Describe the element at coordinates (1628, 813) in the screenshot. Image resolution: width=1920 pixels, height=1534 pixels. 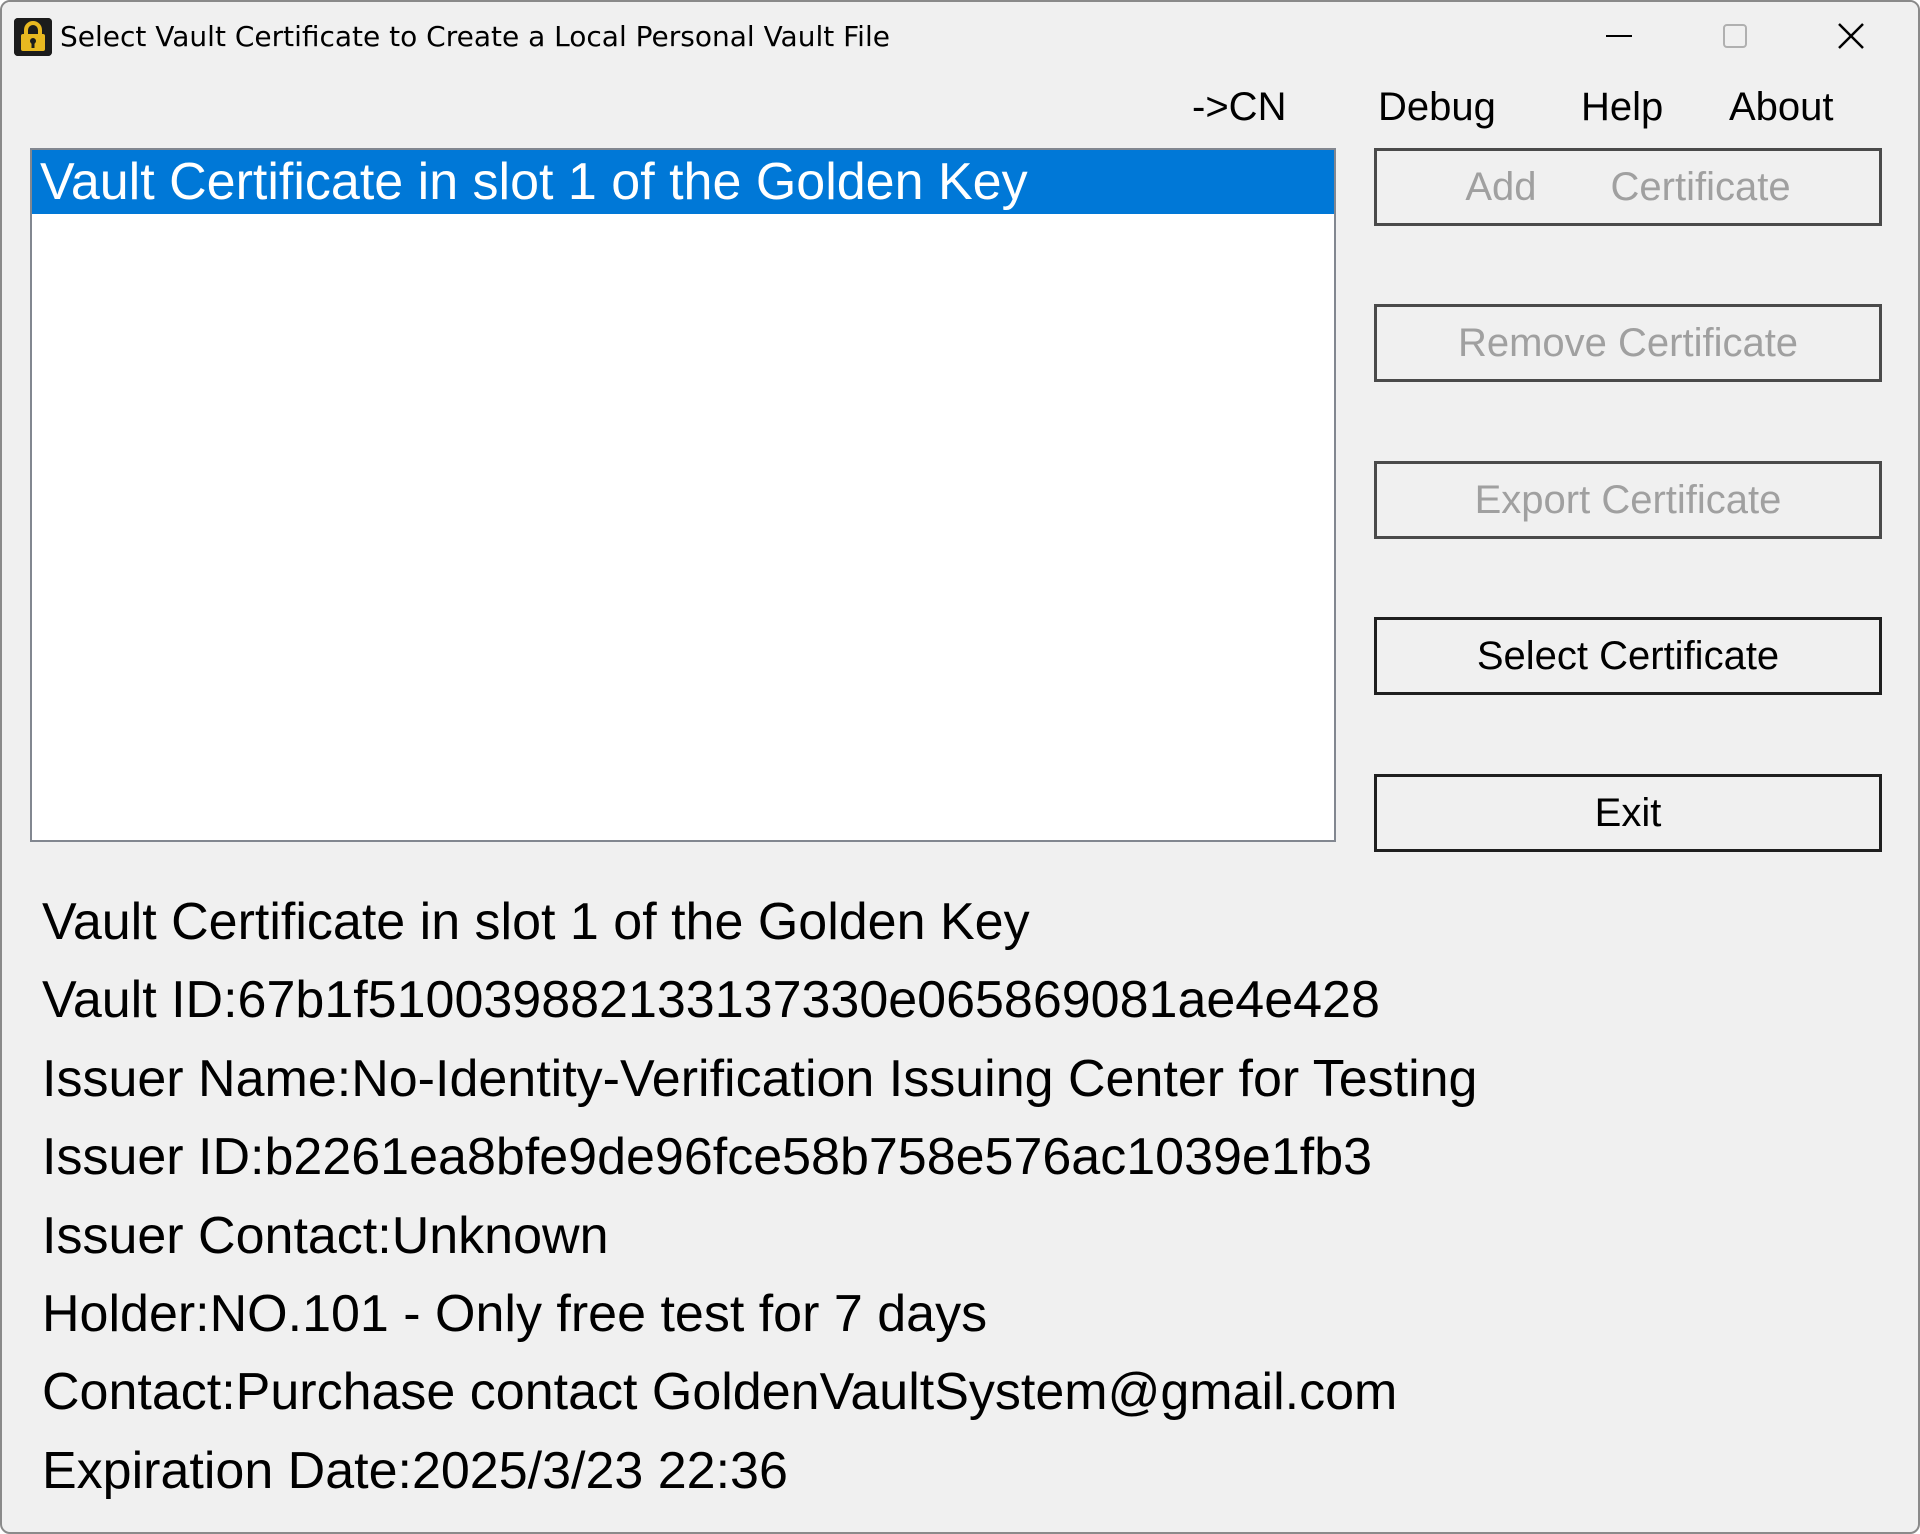
I see `exit-button: Exit` at that location.